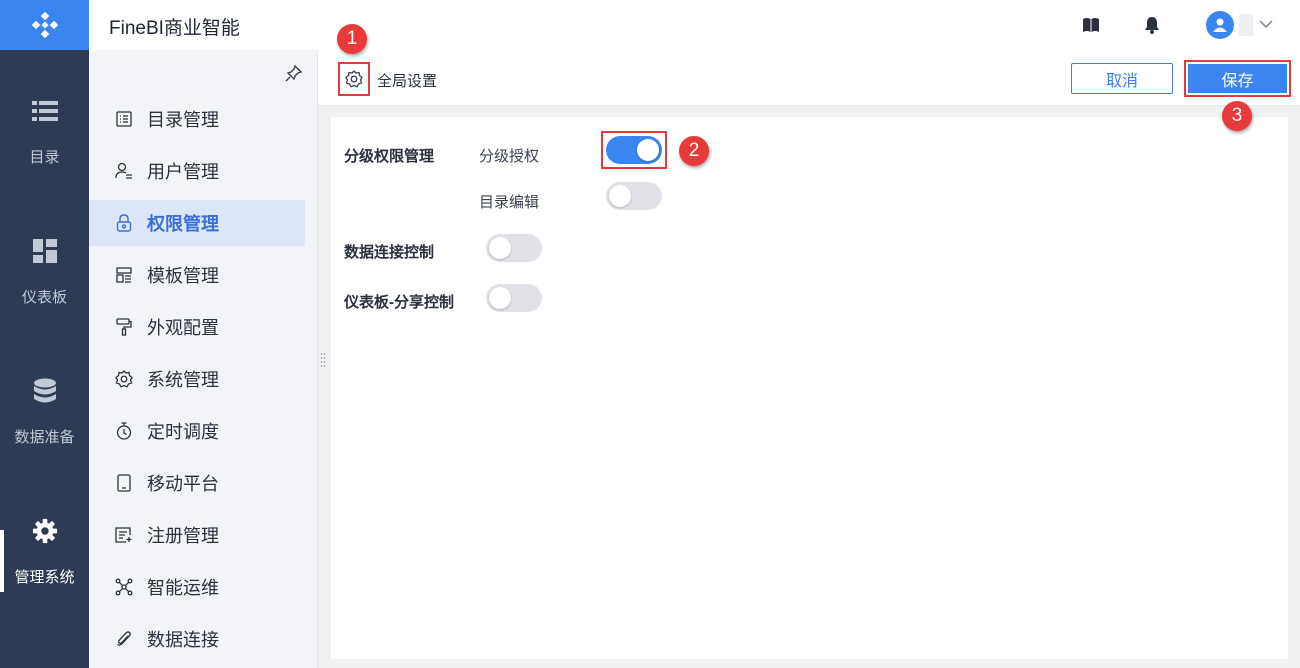 This screenshot has width=1300, height=668. Describe the element at coordinates (124, 587) in the screenshot. I see `network-icon` at that location.